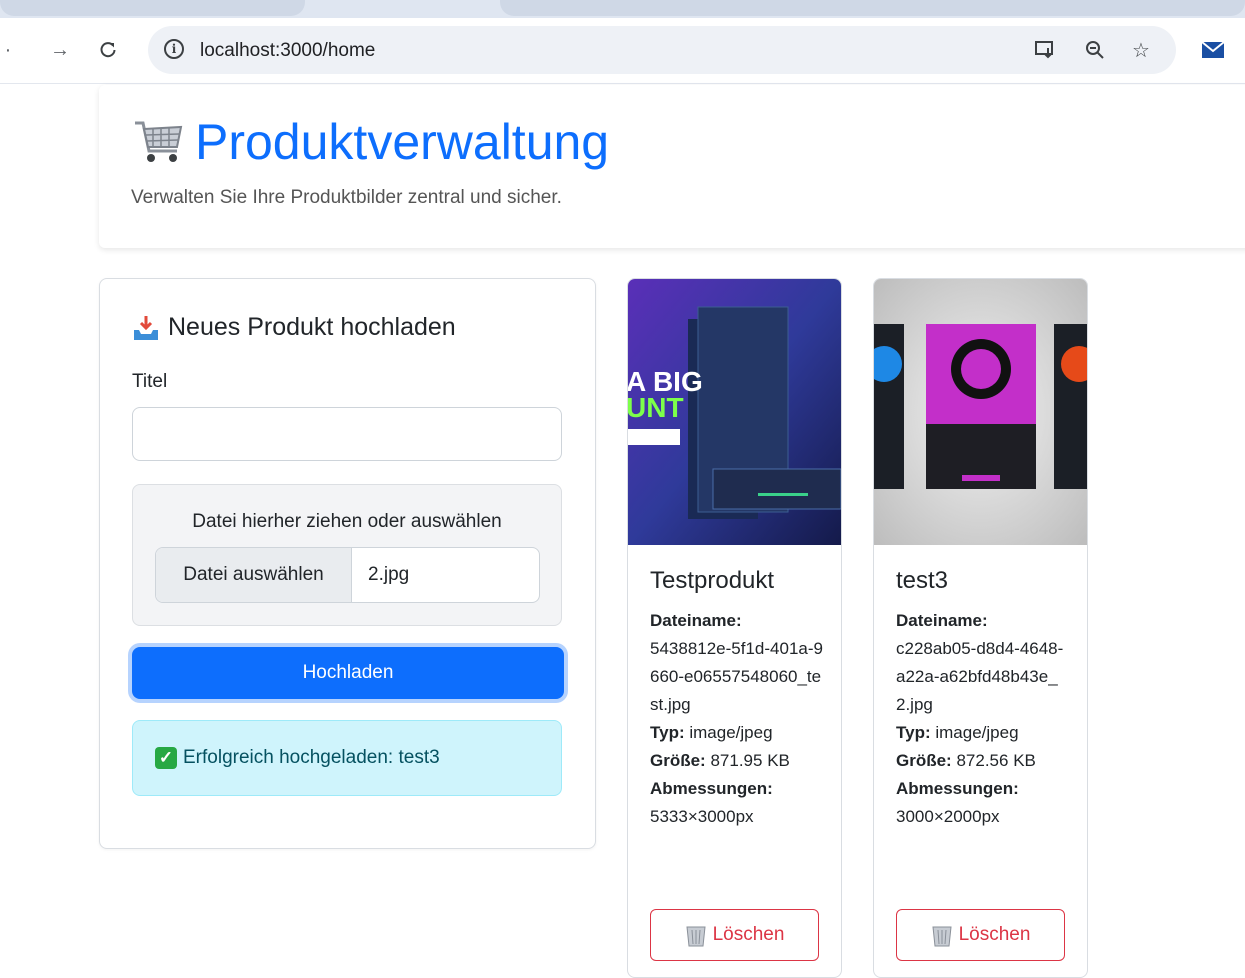  I want to click on product-title: Testprodukt, so click(712, 580).